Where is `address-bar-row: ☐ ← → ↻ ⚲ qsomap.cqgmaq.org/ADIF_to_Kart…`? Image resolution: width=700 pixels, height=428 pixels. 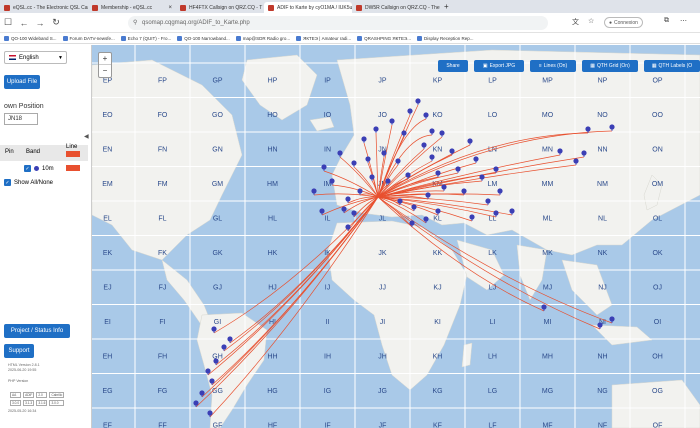
address-bar-row: ☐ ← → ↻ ⚲ qsomap.cqgmaq.org/ADIF_to_Kart… is located at coordinates (350, 23).